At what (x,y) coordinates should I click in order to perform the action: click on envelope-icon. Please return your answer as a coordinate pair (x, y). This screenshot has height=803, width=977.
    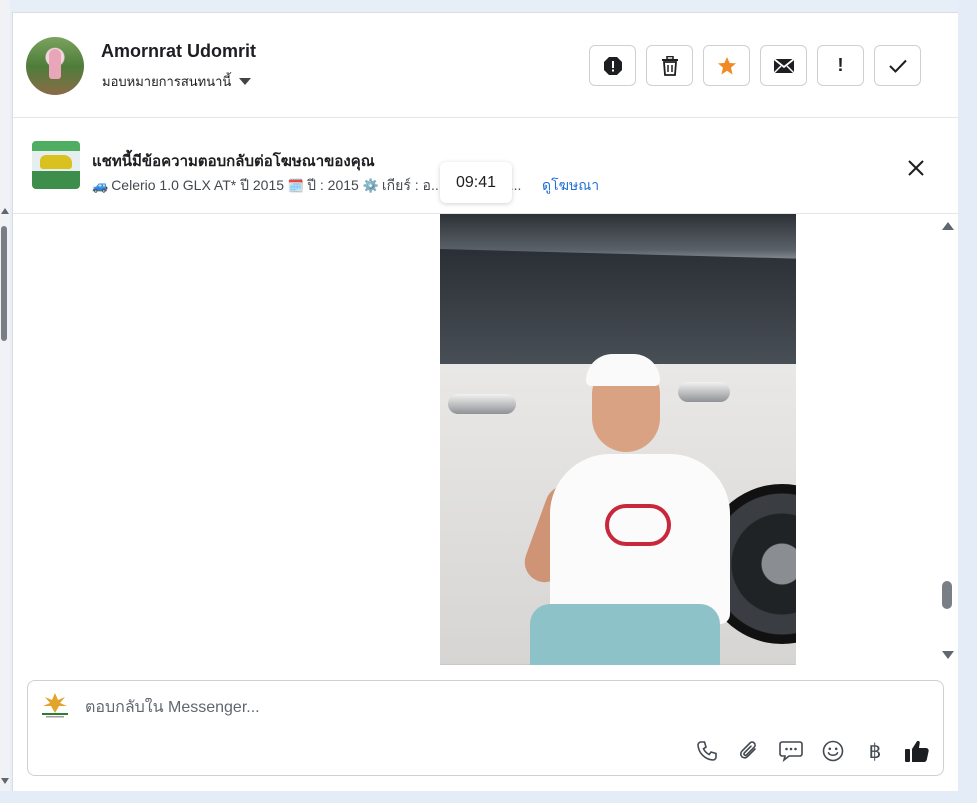
    Looking at the image, I should click on (783, 65).